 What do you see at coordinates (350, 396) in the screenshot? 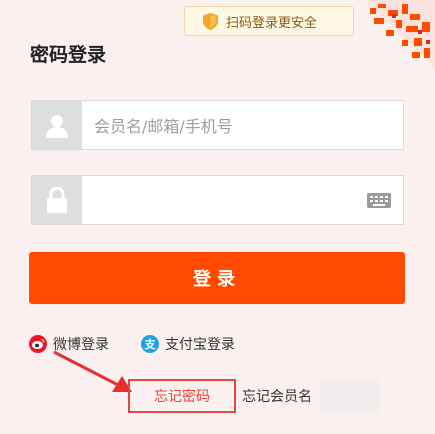
I see `redacted-area` at bounding box center [350, 396].